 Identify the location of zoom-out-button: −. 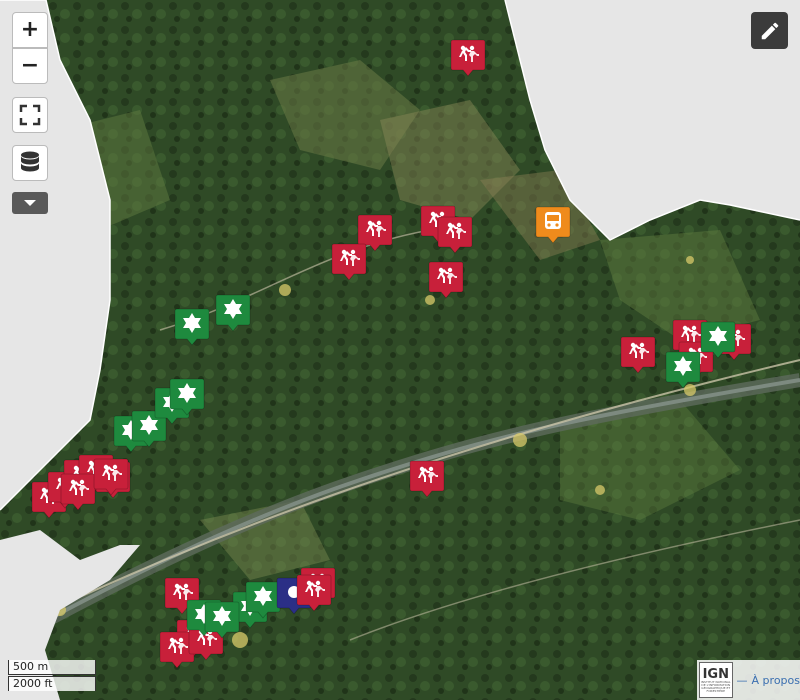
(30, 66).